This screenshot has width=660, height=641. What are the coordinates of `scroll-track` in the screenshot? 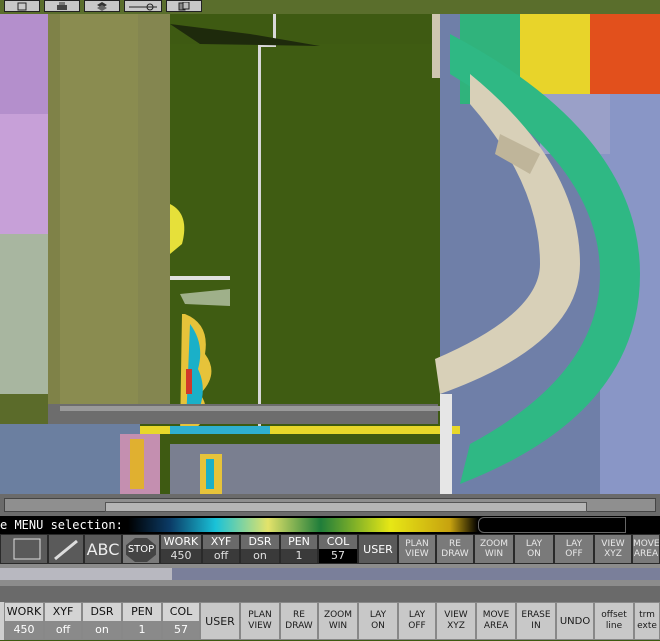 It's located at (330, 505).